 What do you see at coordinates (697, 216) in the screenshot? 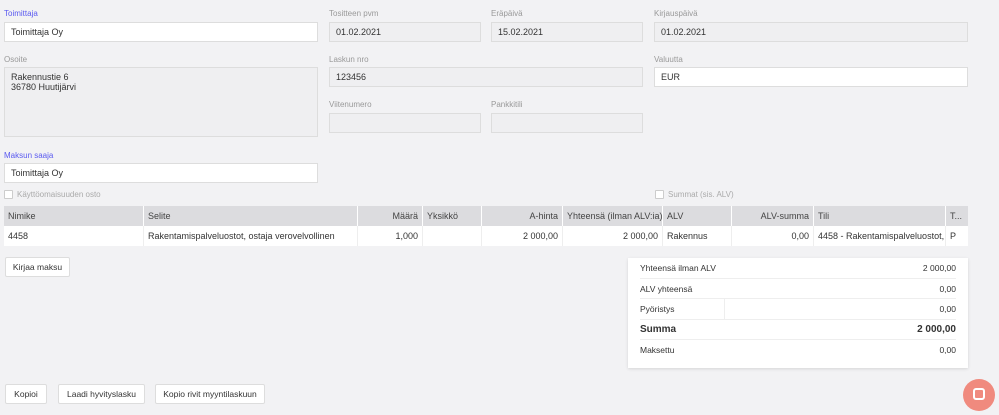
I see `header-cell: ALV` at bounding box center [697, 216].